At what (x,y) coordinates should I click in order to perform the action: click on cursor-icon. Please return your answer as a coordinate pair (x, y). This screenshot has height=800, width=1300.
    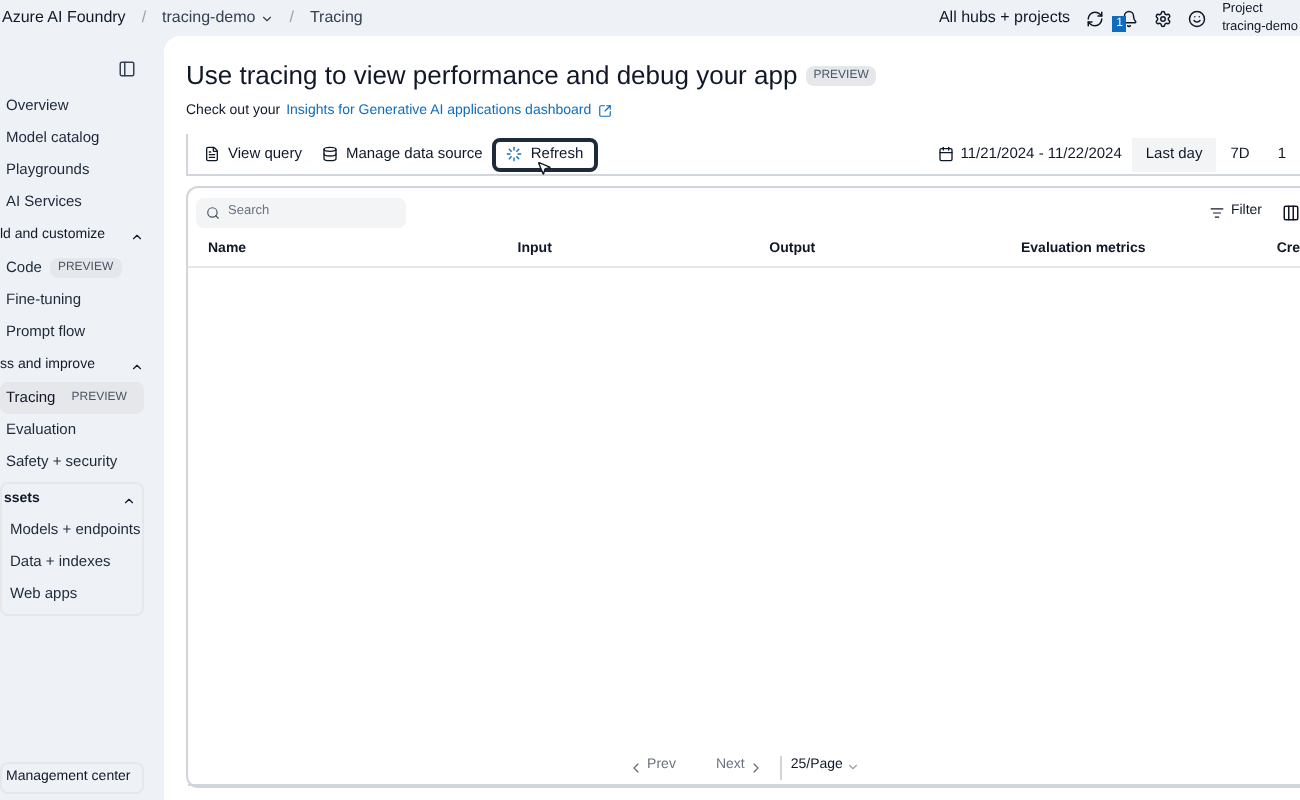
    Looking at the image, I should click on (544, 167).